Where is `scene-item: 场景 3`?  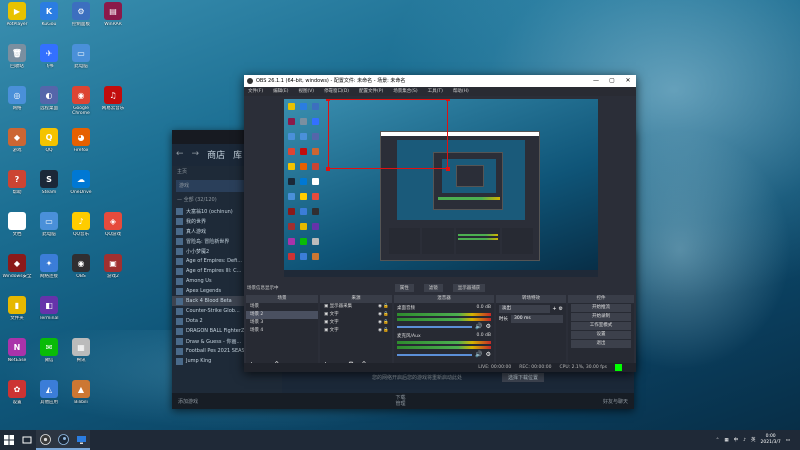 scene-item: 场景 3 is located at coordinates (282, 323).